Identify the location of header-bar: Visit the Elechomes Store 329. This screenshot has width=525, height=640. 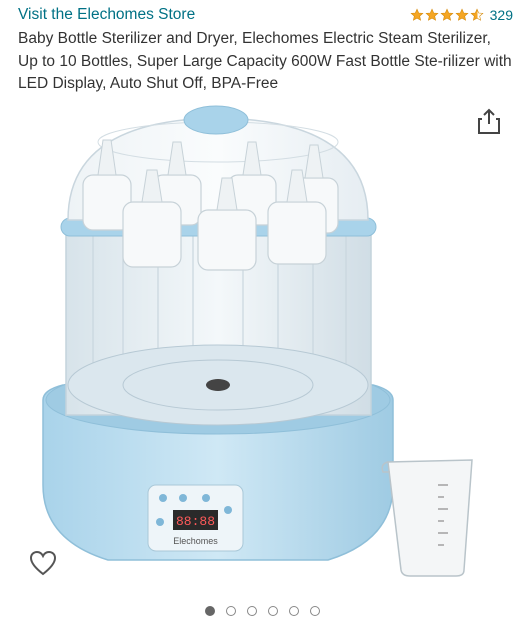
(262, 14).